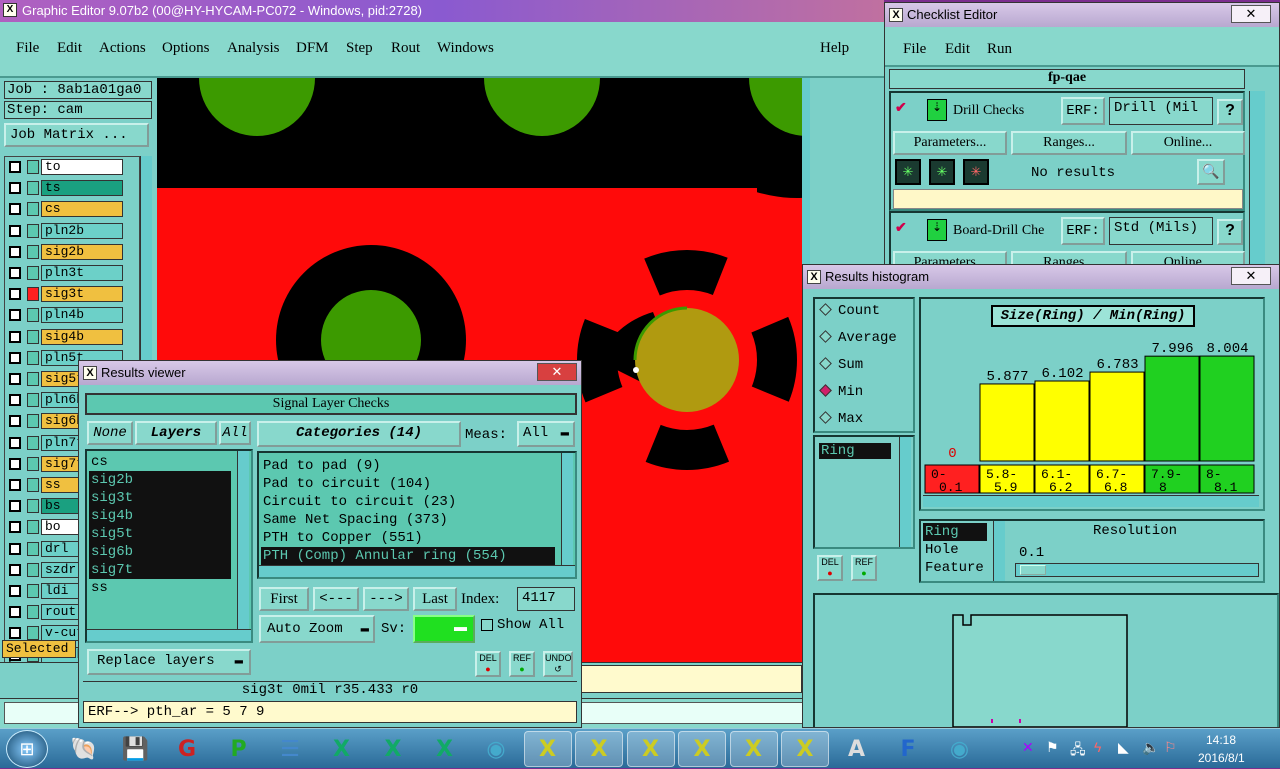 The height and width of the screenshot is (769, 1280). I want to click on category-hscroll, so click(417, 571).